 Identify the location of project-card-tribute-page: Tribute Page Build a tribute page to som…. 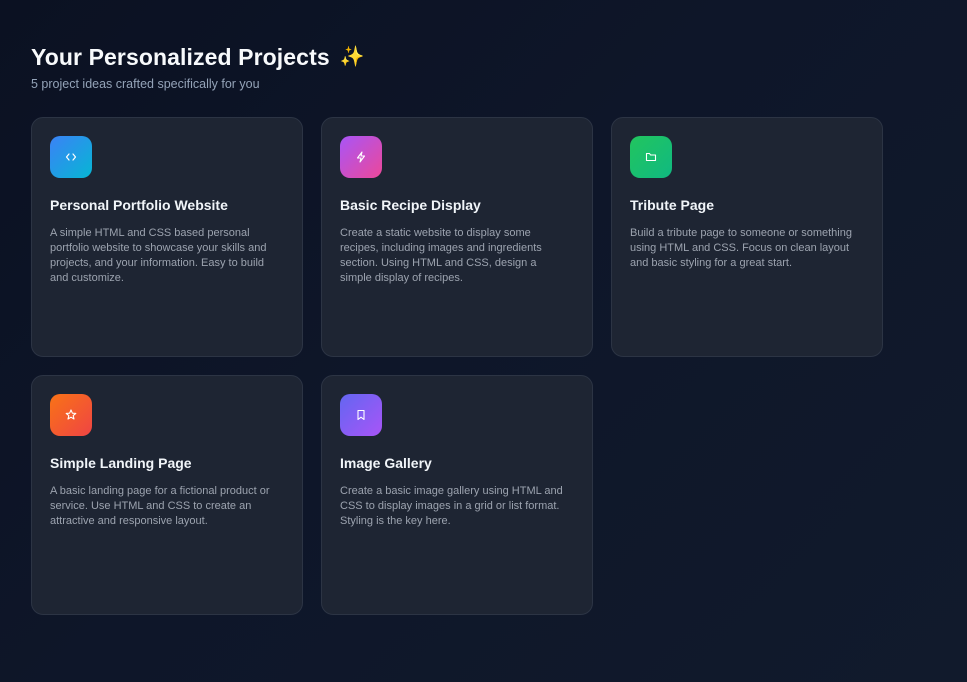
(747, 237).